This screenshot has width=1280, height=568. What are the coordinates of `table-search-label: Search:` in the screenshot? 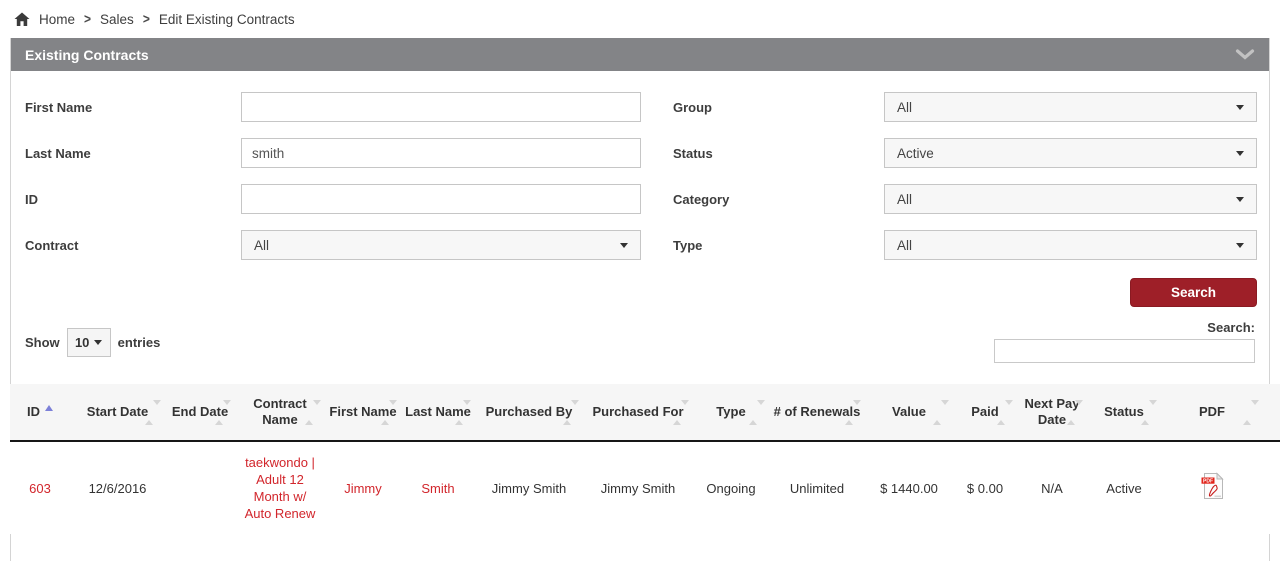 It's located at (1231, 327).